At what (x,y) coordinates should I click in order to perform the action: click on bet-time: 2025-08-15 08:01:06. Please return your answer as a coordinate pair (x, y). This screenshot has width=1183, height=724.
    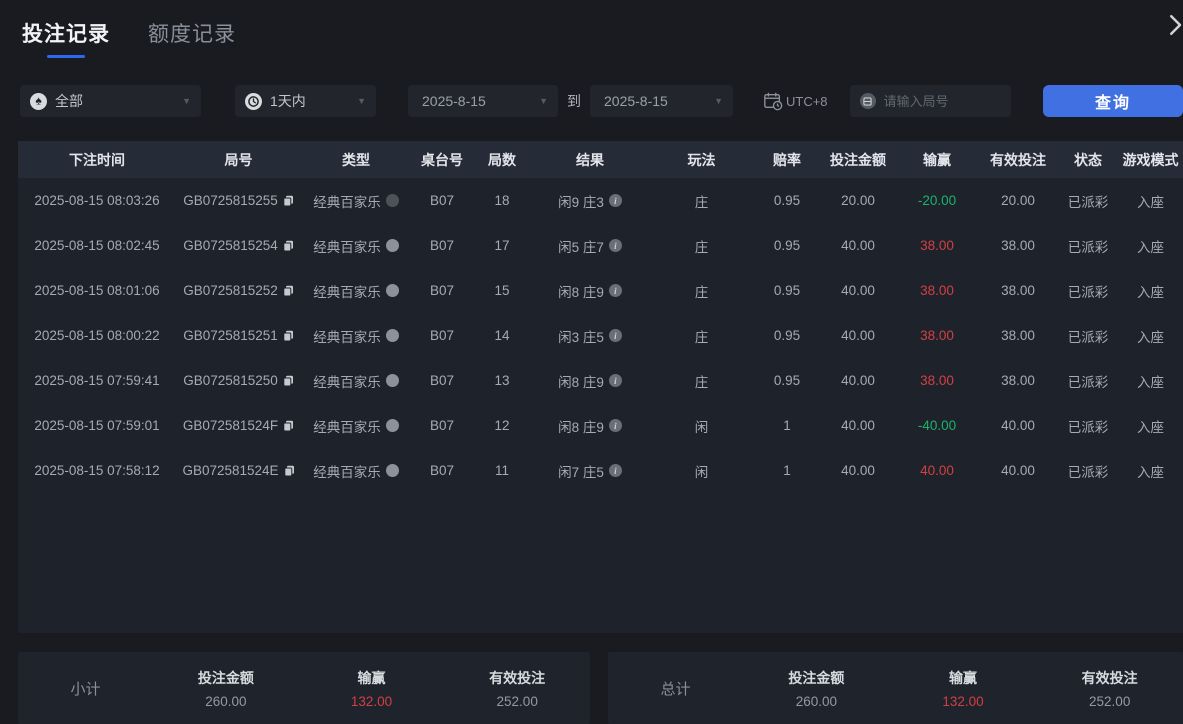
    Looking at the image, I should click on (97, 290).